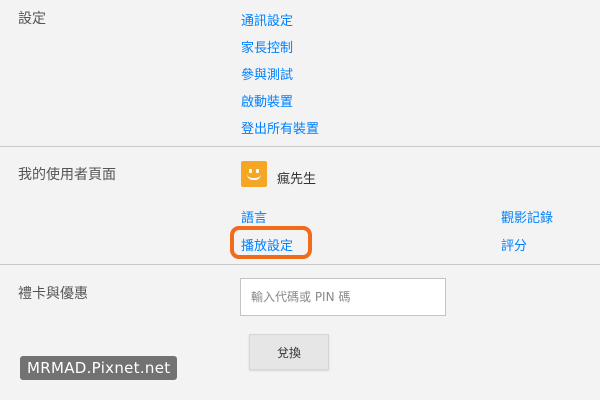 The image size is (600, 400). I want to click on gift-code-input, so click(343, 297).